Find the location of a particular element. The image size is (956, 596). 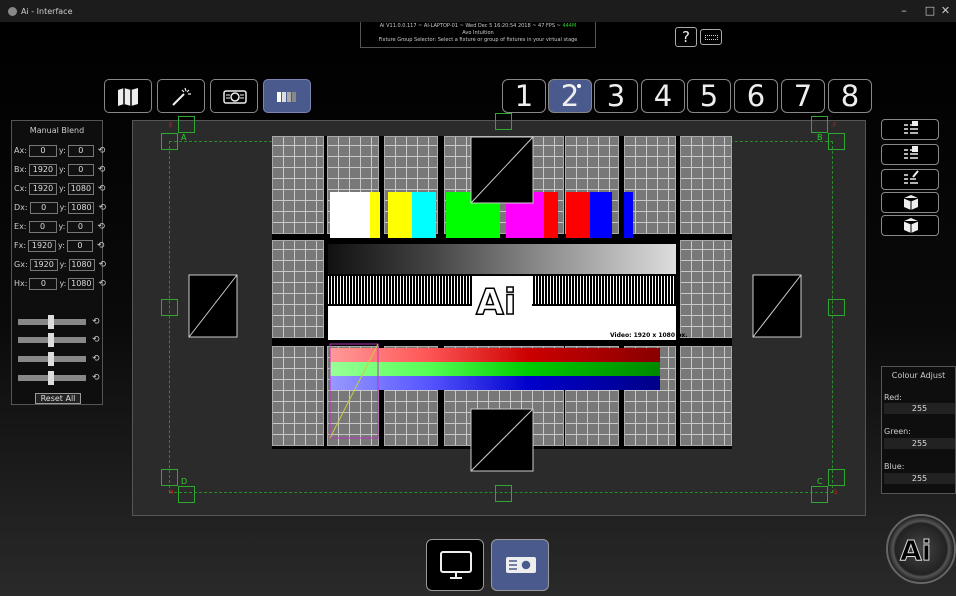

list-check-button is located at coordinates (910, 129).